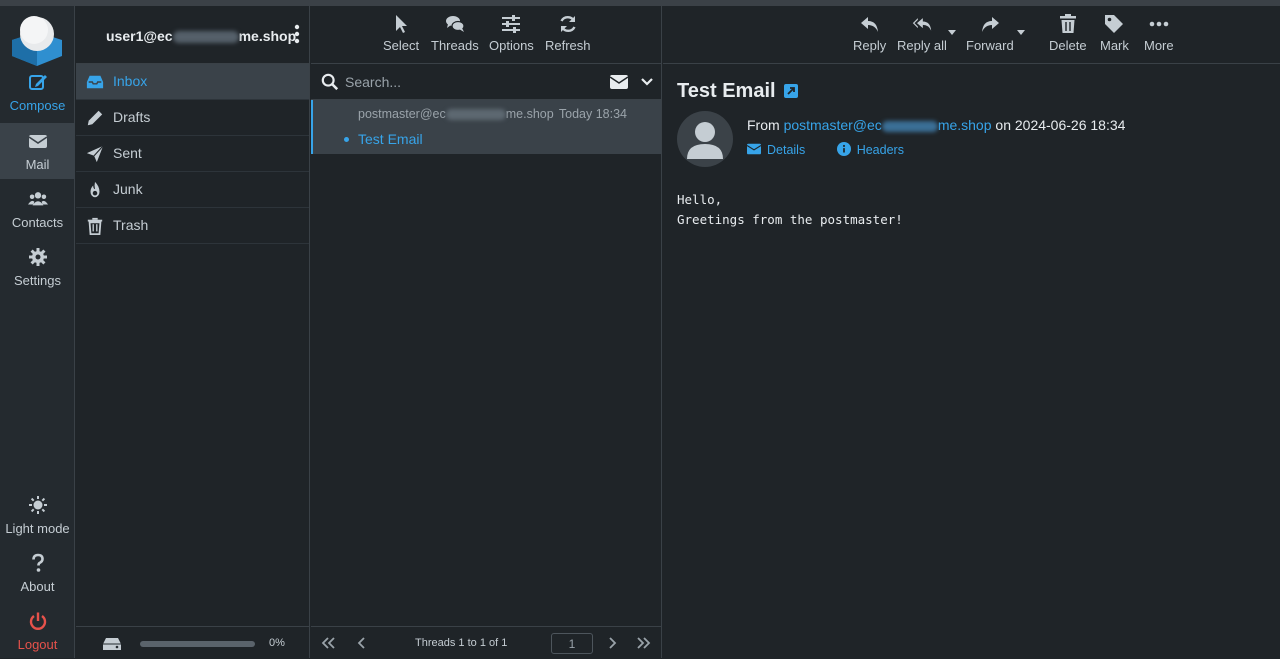 This screenshot has height=659, width=1280. What do you see at coordinates (37, 631) in the screenshot?
I see `logout-button: Logout` at bounding box center [37, 631].